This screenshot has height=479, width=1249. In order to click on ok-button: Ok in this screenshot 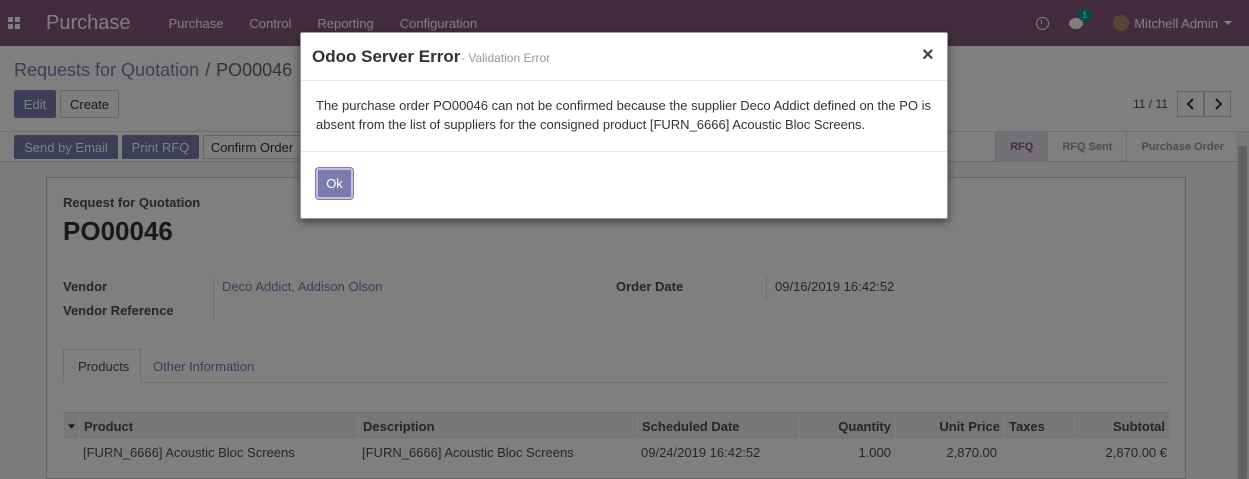, I will do `click(334, 183)`.